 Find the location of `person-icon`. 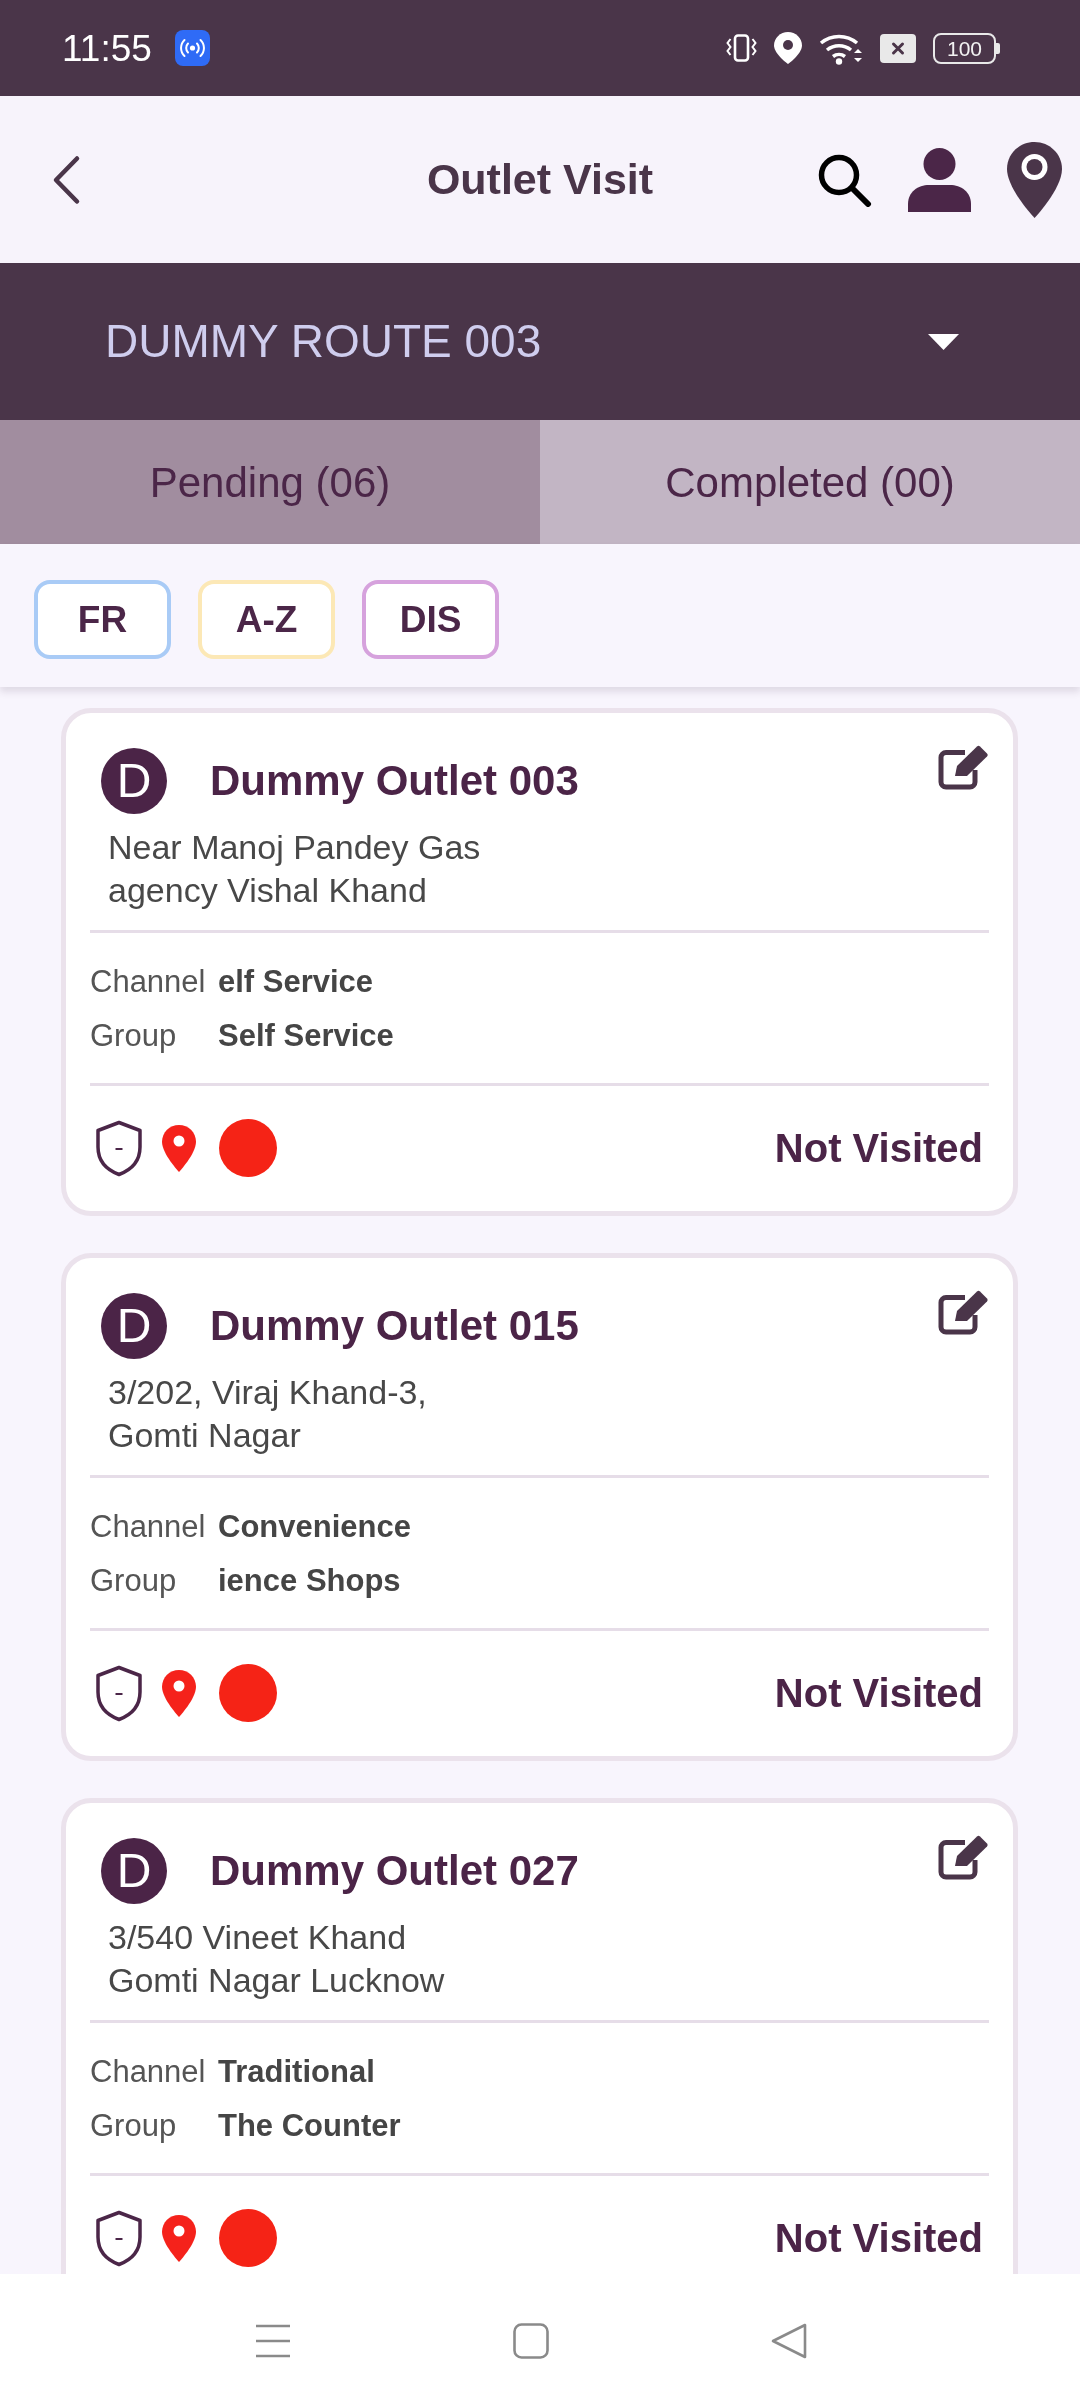

person-icon is located at coordinates (939, 179).